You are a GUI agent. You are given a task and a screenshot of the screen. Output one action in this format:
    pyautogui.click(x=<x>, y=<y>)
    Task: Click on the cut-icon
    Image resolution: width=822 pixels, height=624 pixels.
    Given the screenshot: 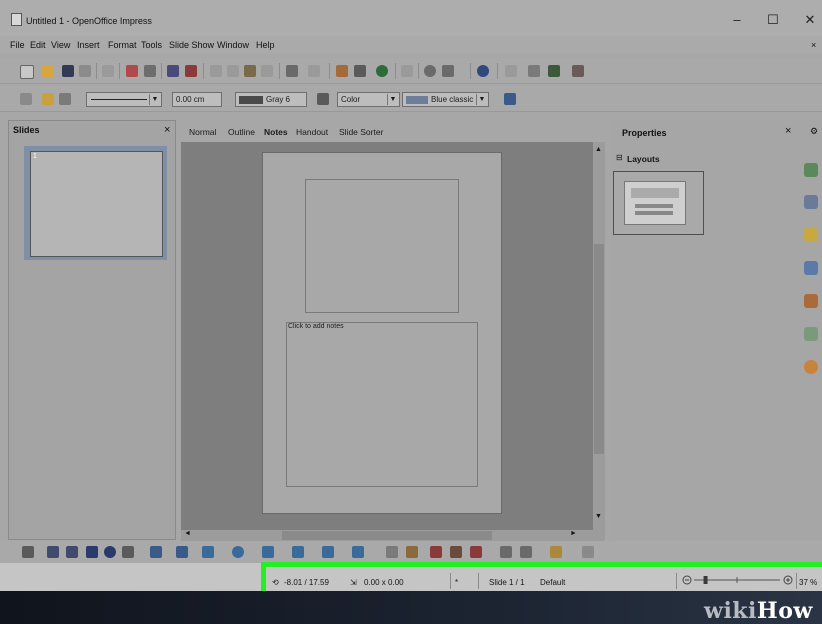 What is the action you would take?
    pyautogui.click(x=216, y=71)
    